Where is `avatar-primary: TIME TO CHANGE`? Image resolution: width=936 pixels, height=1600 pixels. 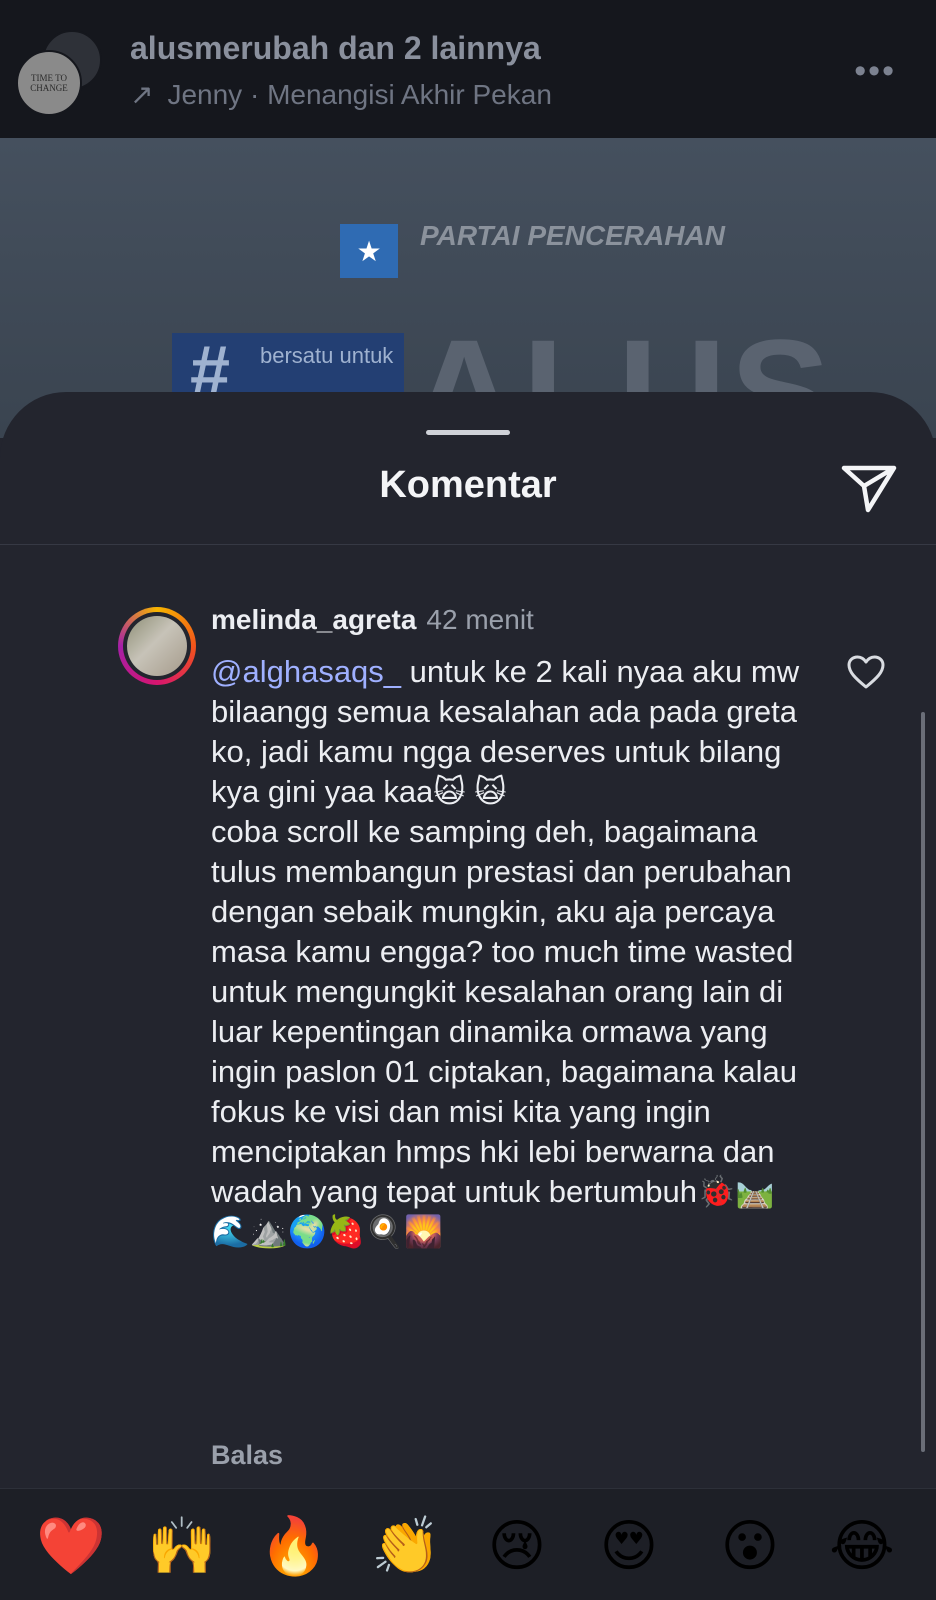
avatar-primary: TIME TO CHANGE is located at coordinates (49, 83).